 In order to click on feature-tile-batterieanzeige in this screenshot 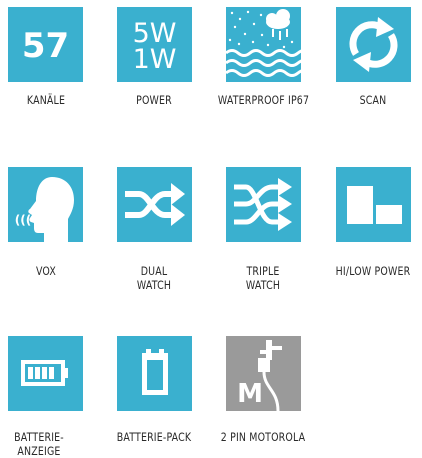, I will do `click(45, 373)`.